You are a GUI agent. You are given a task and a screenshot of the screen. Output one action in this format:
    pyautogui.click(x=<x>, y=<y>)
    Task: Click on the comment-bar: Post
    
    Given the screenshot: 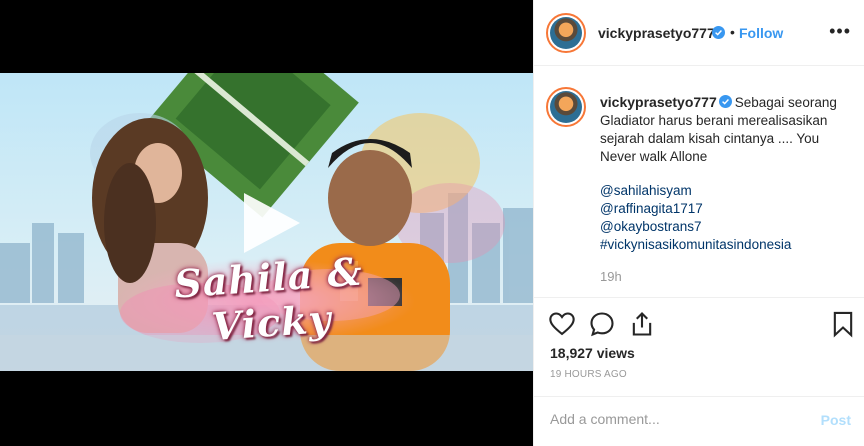 What is the action you would take?
    pyautogui.click(x=699, y=421)
    